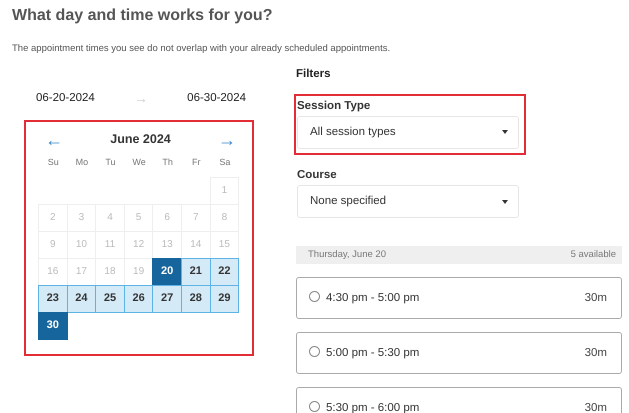 Image resolution: width=629 pixels, height=413 pixels. What do you see at coordinates (167, 272) in the screenshot?
I see `day-cell: 20` at bounding box center [167, 272].